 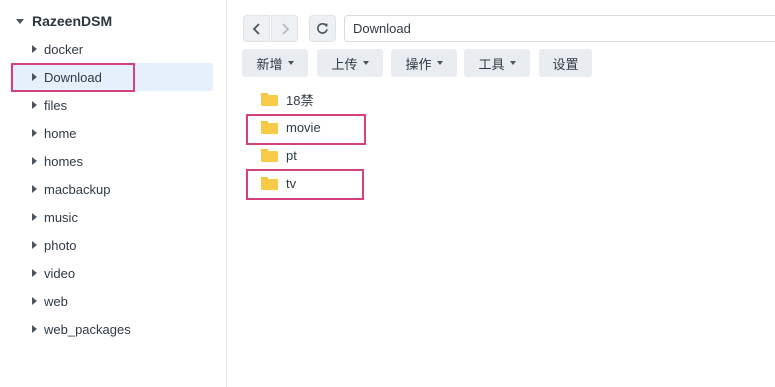 What do you see at coordinates (77, 189) in the screenshot?
I see `tree-item-label: macbackup` at bounding box center [77, 189].